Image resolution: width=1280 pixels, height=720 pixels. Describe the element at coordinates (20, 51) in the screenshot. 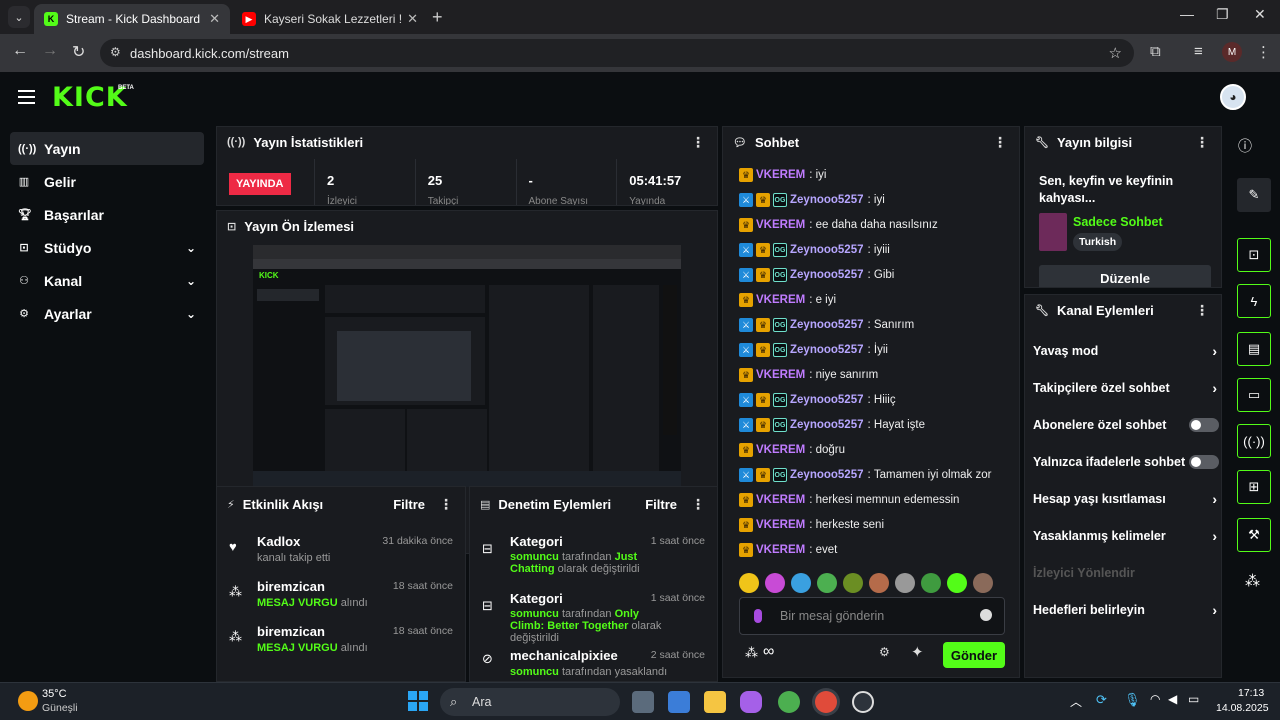

I see `back-icon: ←` at that location.